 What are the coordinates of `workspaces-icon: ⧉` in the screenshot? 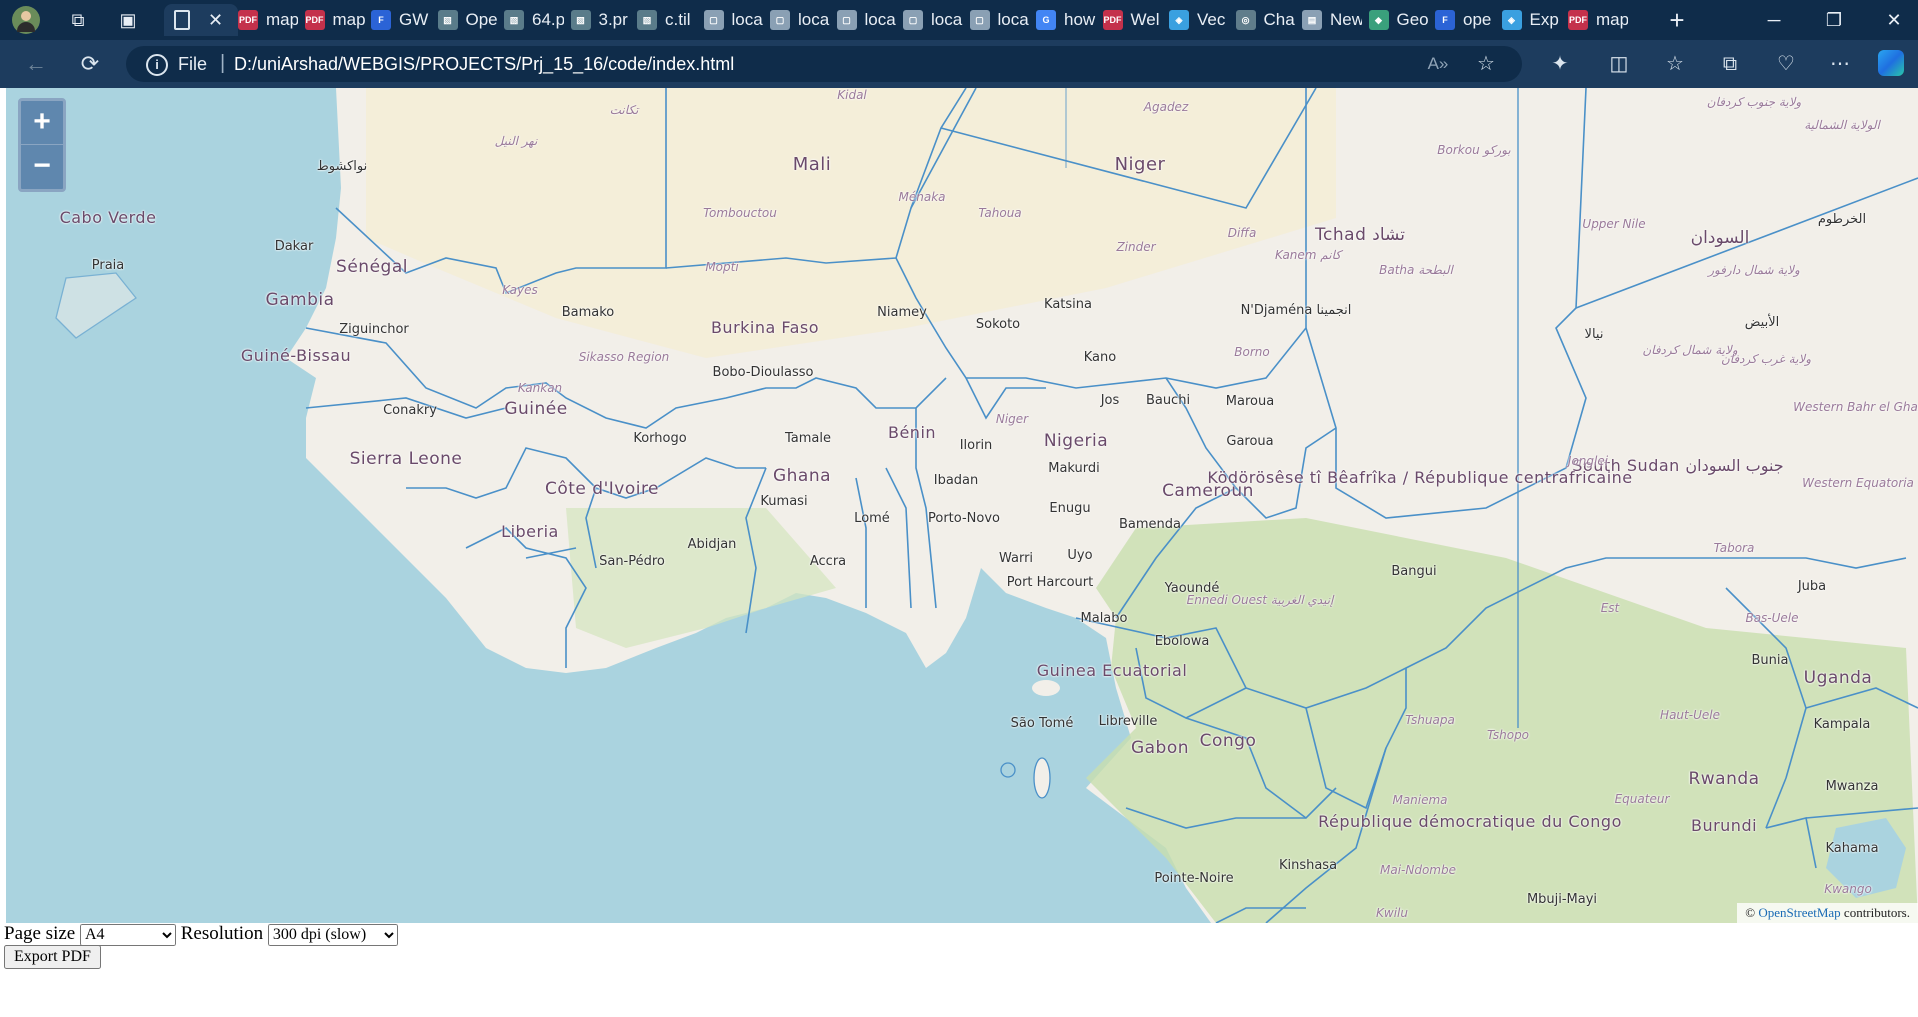 It's located at (78, 20).